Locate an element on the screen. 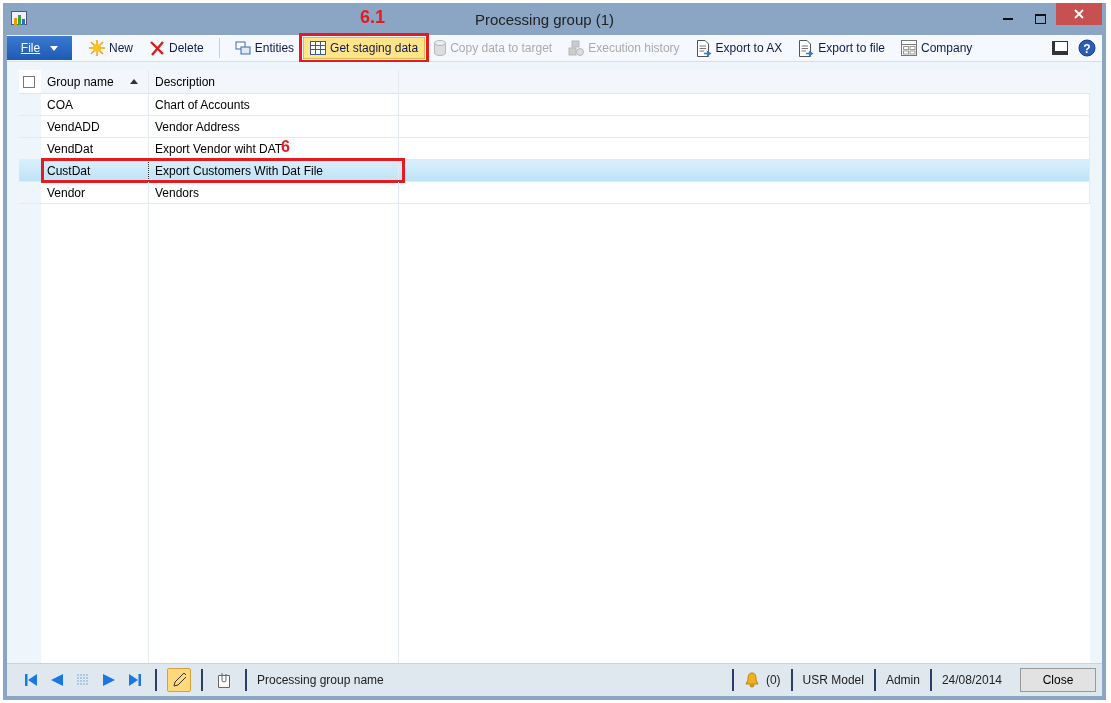  help-icon: ? is located at coordinates (1087, 48).